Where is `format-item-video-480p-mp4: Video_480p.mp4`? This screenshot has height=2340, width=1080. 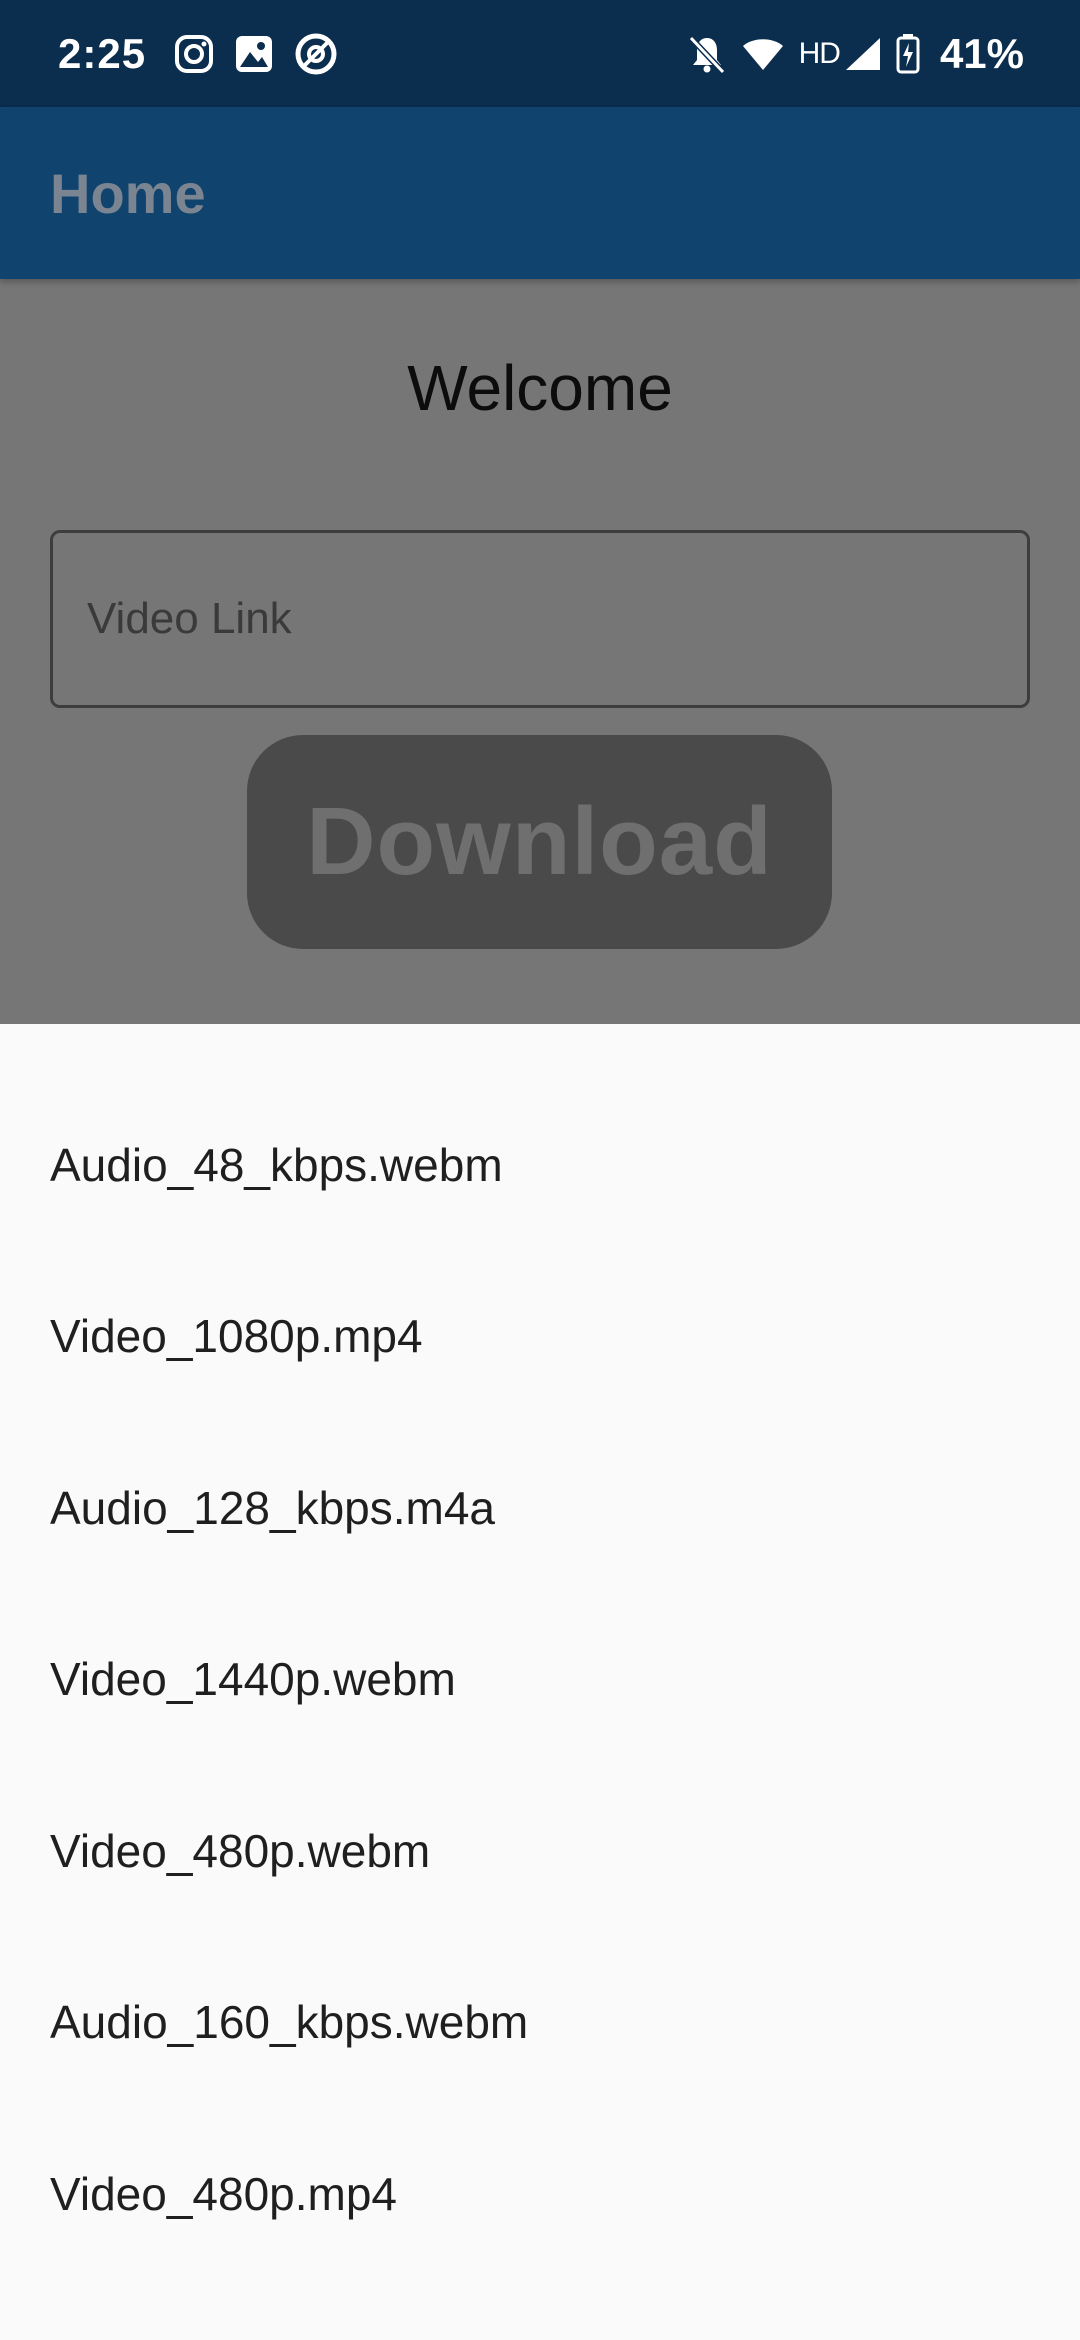
format-item-video-480p-mp4: Video_480p.mp4 is located at coordinates (540, 2194).